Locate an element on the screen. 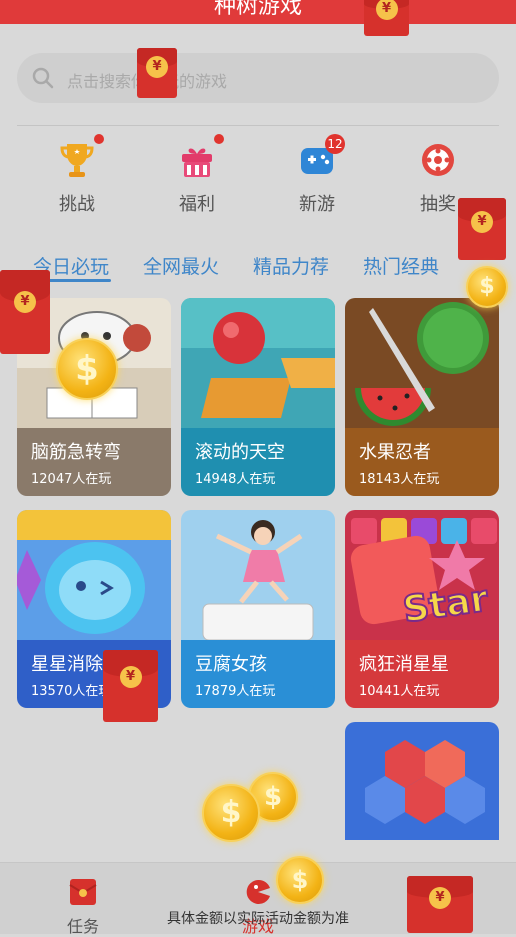 This screenshot has height=937, width=516. category-label: 挑战 is located at coordinates (77, 204).